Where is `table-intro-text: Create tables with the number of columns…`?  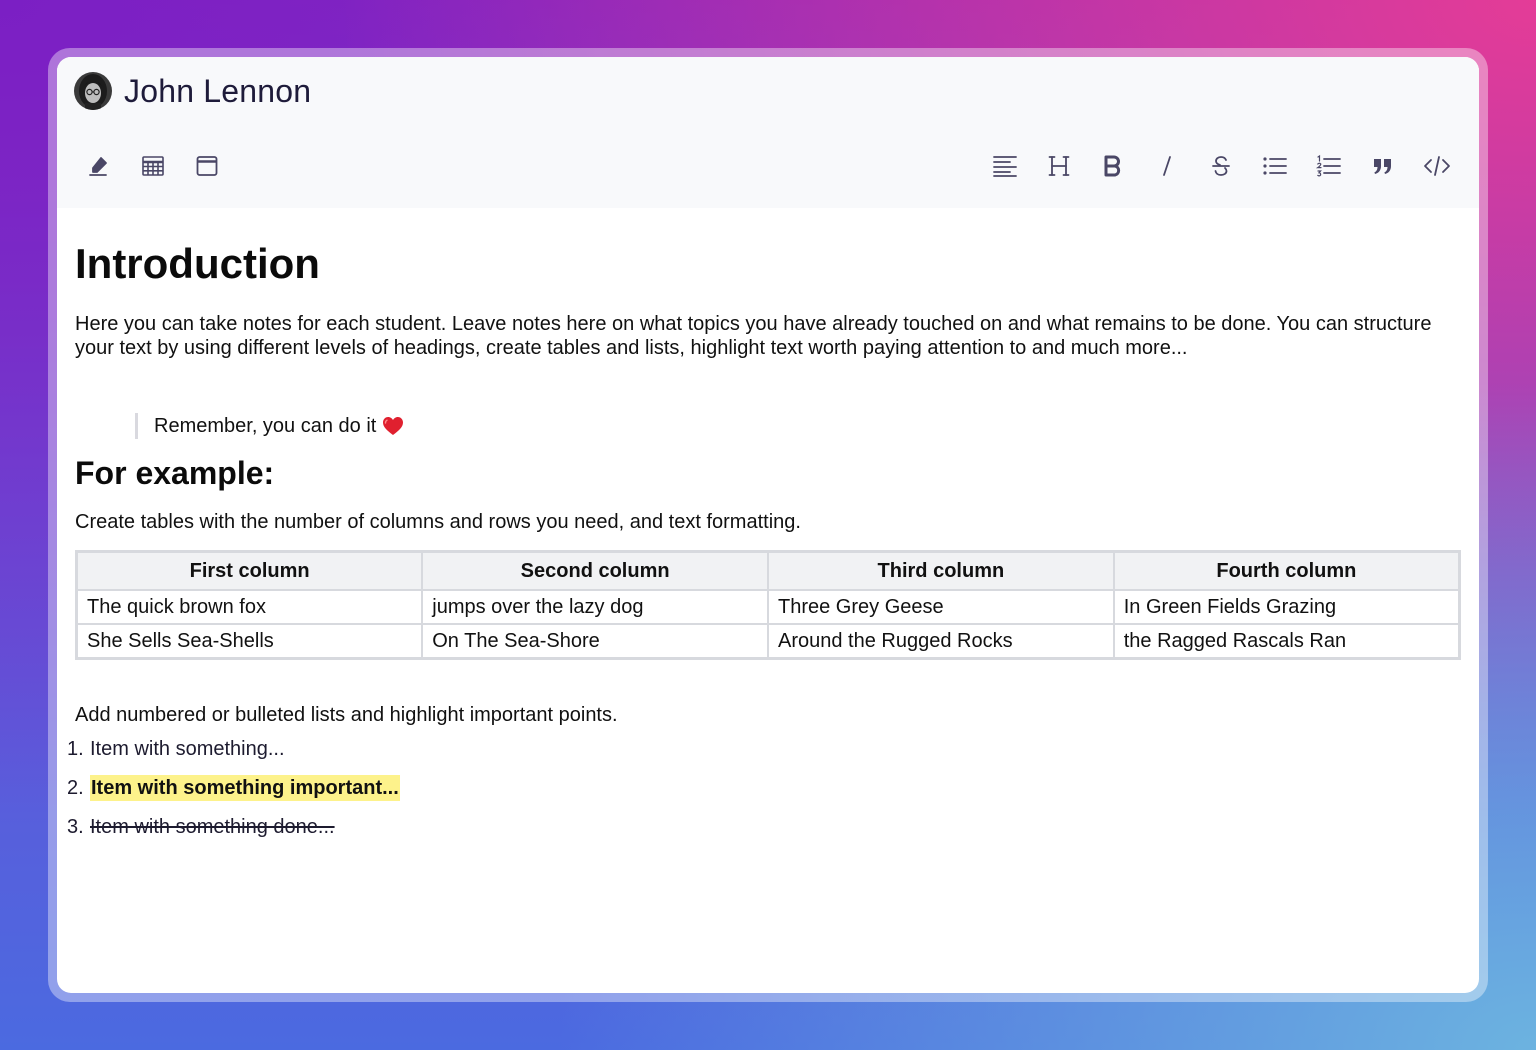
table-intro-text: Create tables with the number of columns… is located at coordinates (438, 522).